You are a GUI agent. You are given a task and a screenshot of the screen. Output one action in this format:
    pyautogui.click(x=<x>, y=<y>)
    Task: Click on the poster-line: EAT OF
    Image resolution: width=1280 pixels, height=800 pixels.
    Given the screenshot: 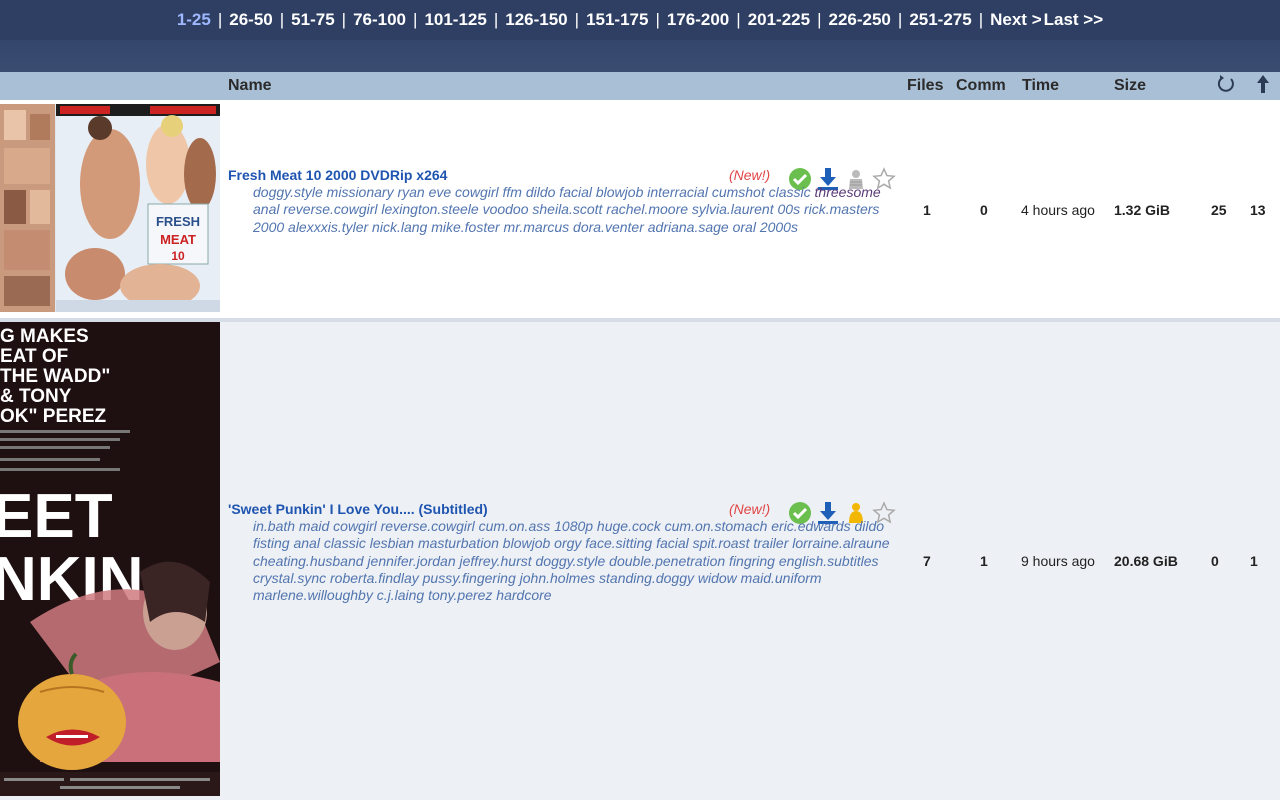 What is the action you would take?
    pyautogui.click(x=34, y=356)
    